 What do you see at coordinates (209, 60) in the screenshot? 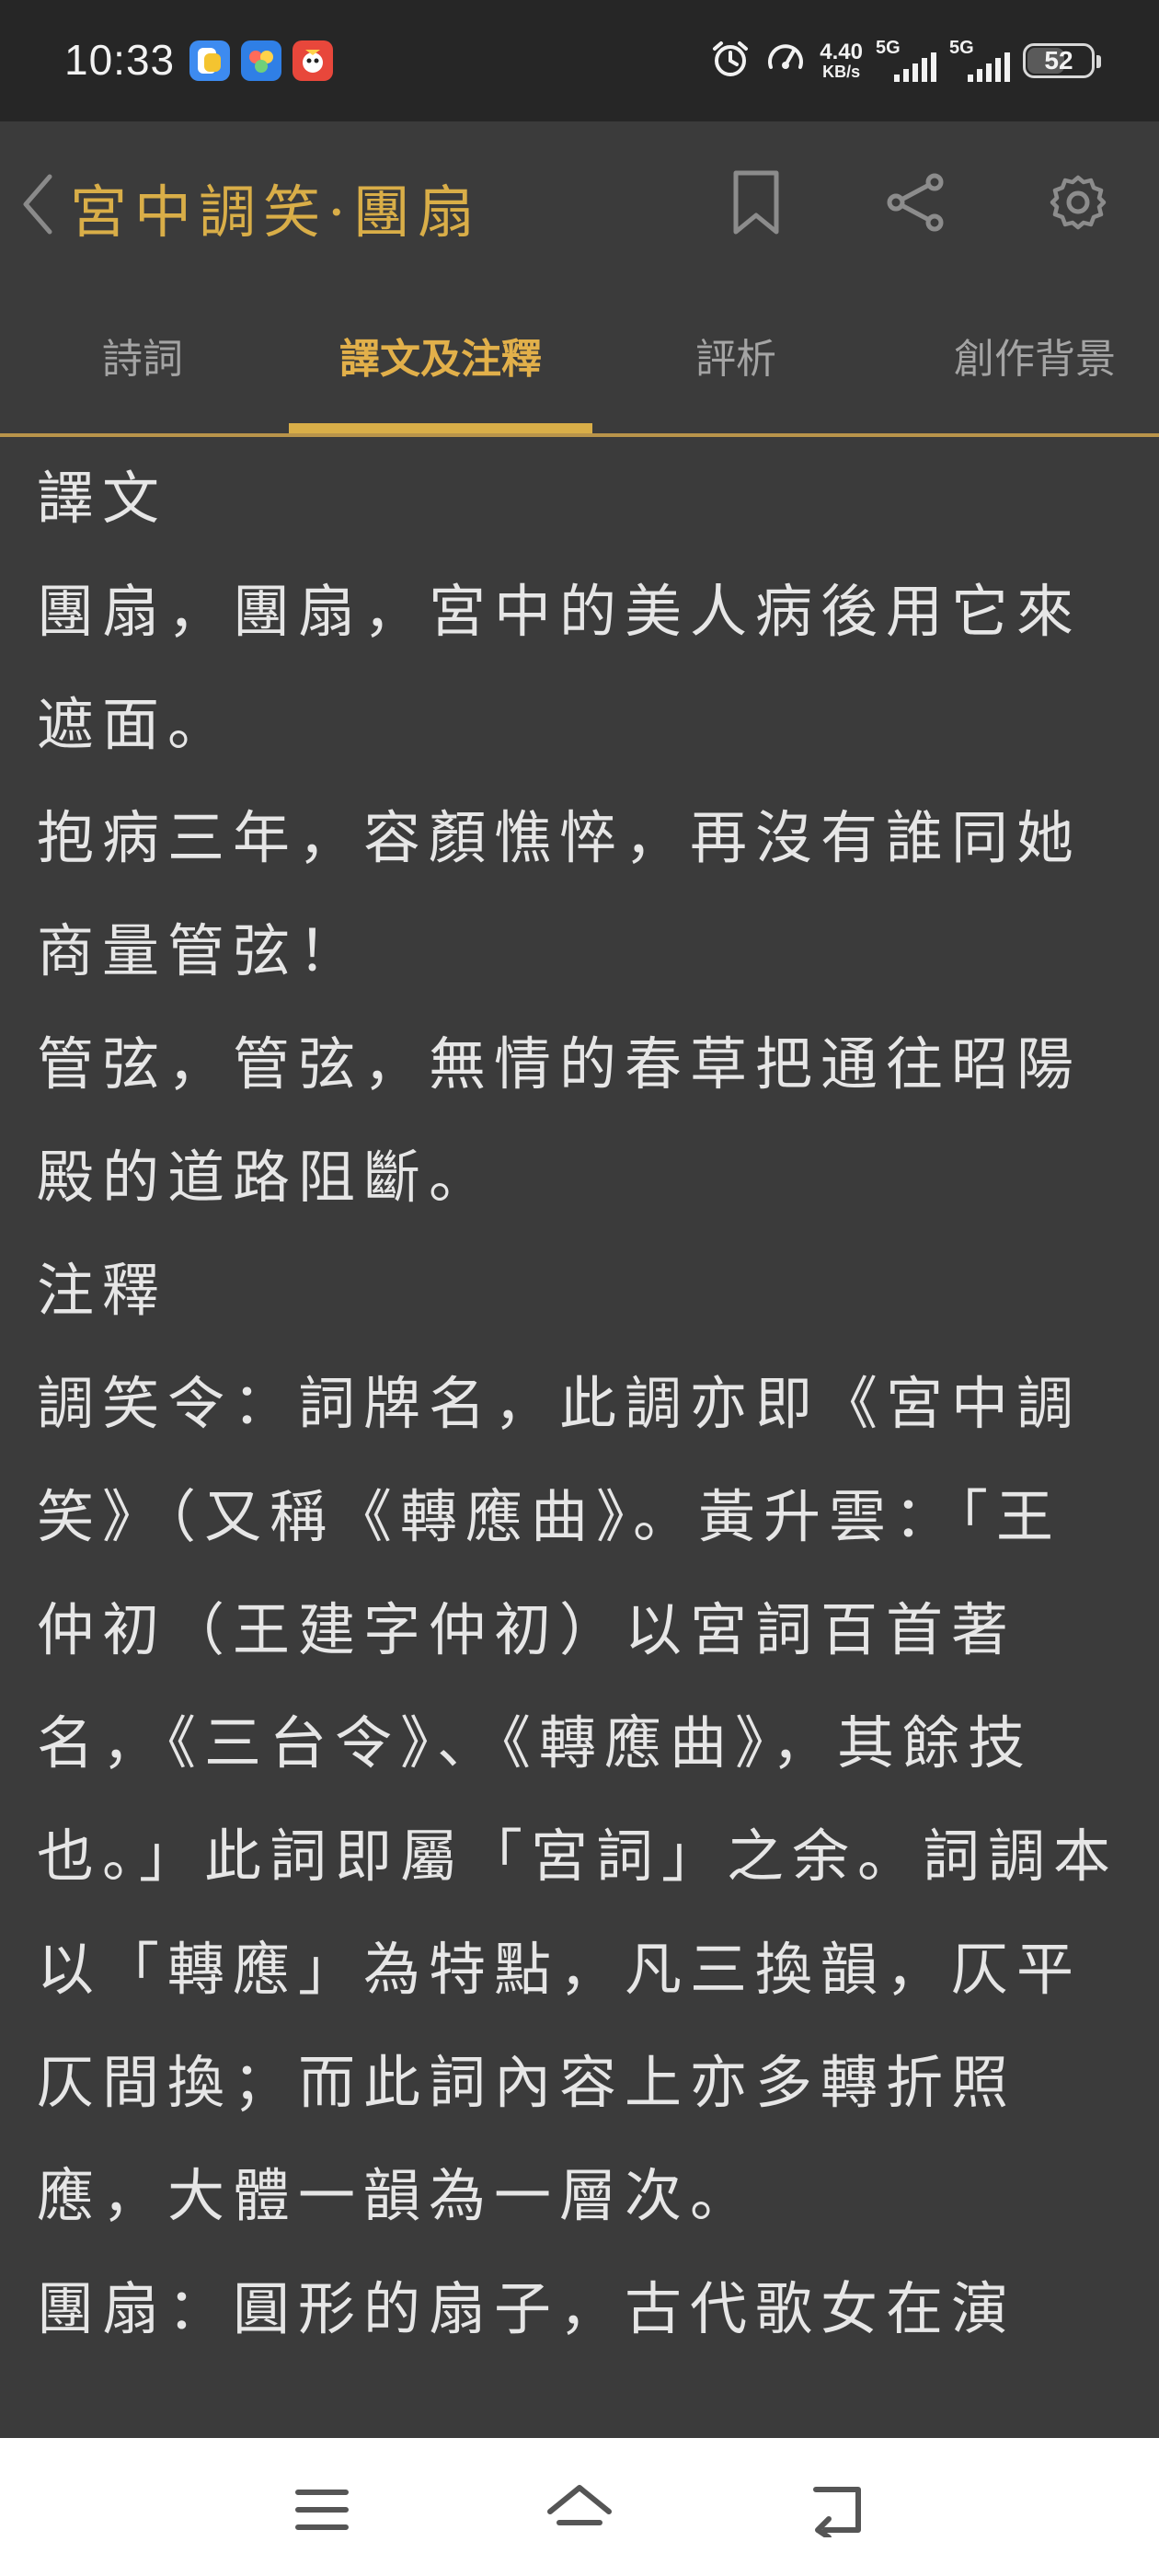
I see `app-icon-blue` at bounding box center [209, 60].